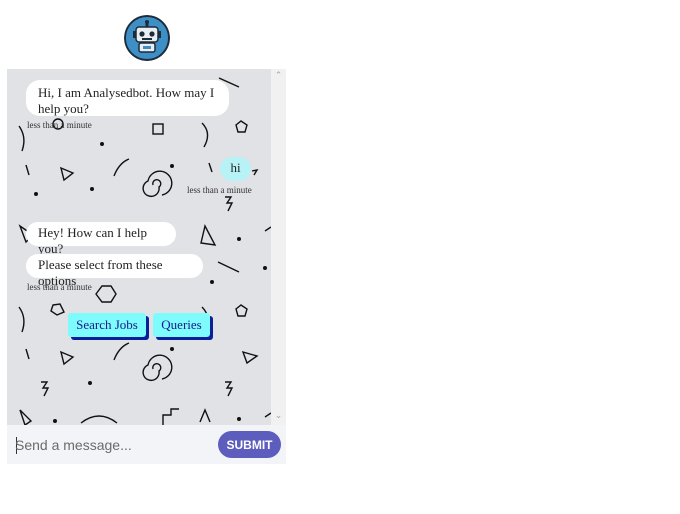 The image size is (680, 514). I want to click on message-composer: SUBMIT, so click(146, 444).